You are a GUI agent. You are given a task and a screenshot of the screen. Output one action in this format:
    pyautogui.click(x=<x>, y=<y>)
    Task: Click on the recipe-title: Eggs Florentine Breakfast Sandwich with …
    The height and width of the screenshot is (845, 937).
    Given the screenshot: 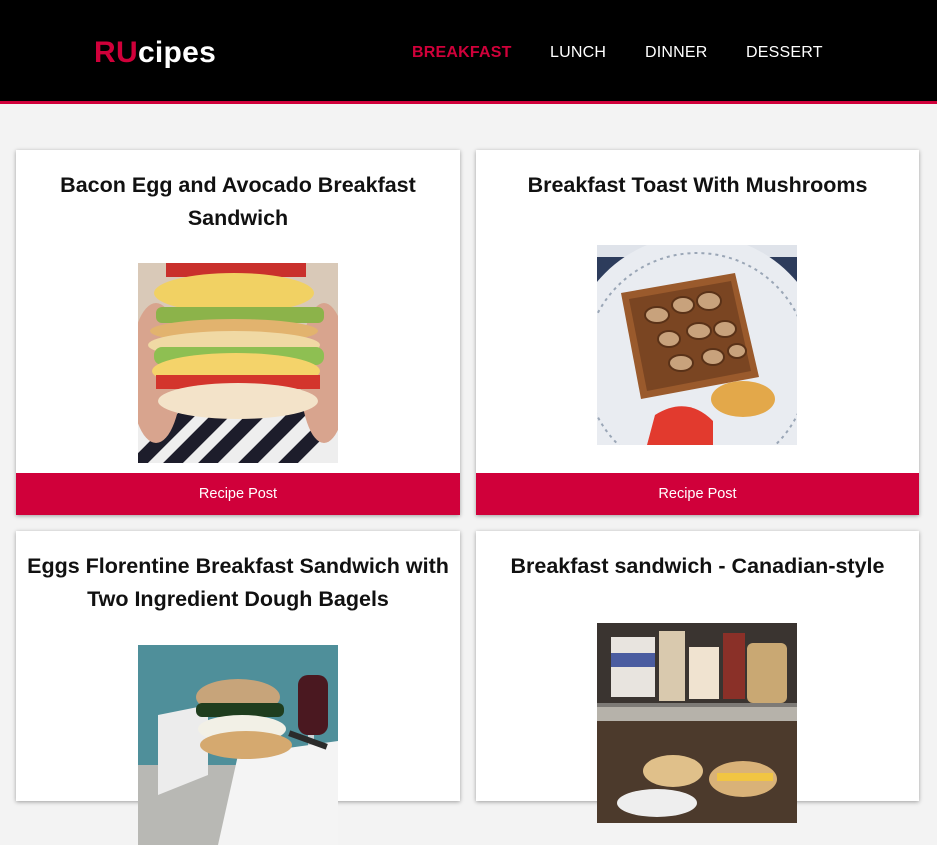 What is the action you would take?
    pyautogui.click(x=238, y=582)
    